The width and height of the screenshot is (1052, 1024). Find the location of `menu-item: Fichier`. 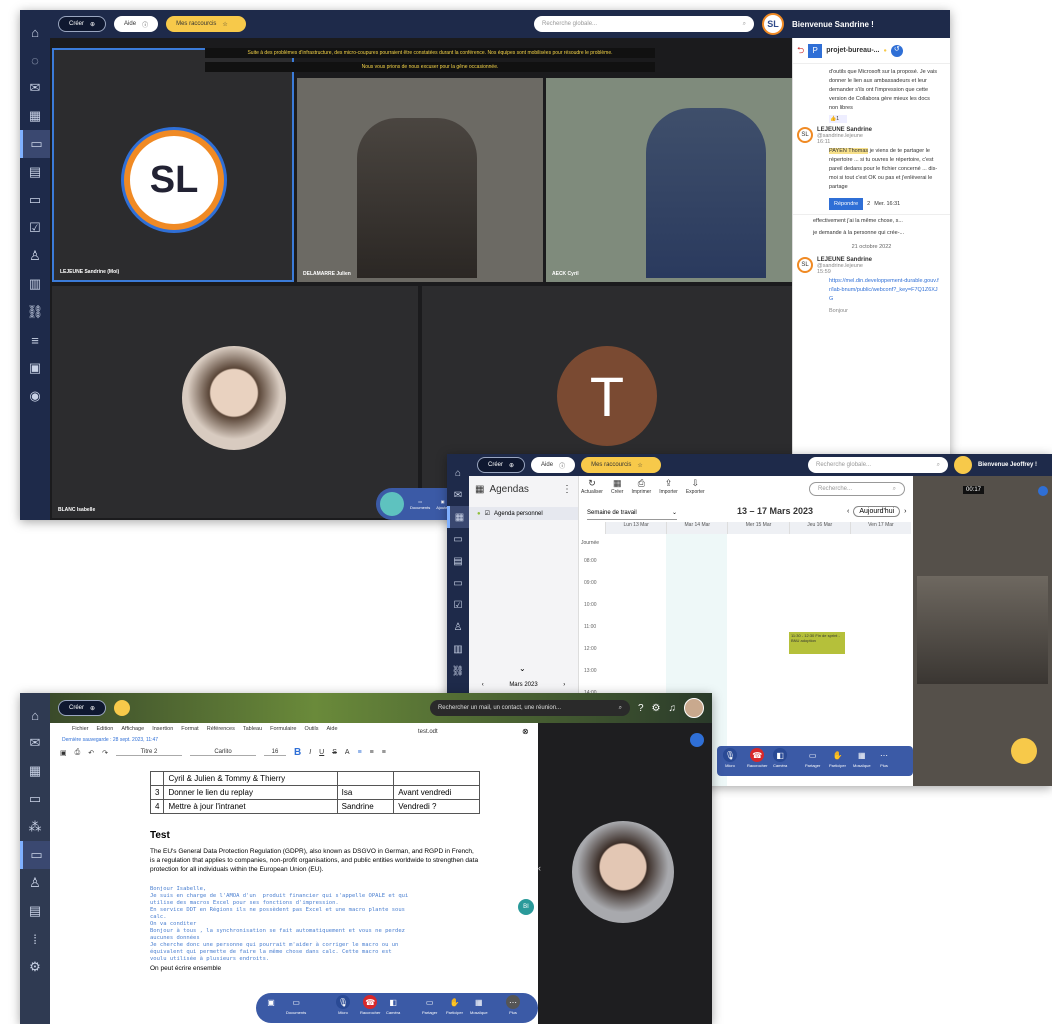

menu-item: Fichier is located at coordinates (80, 729).